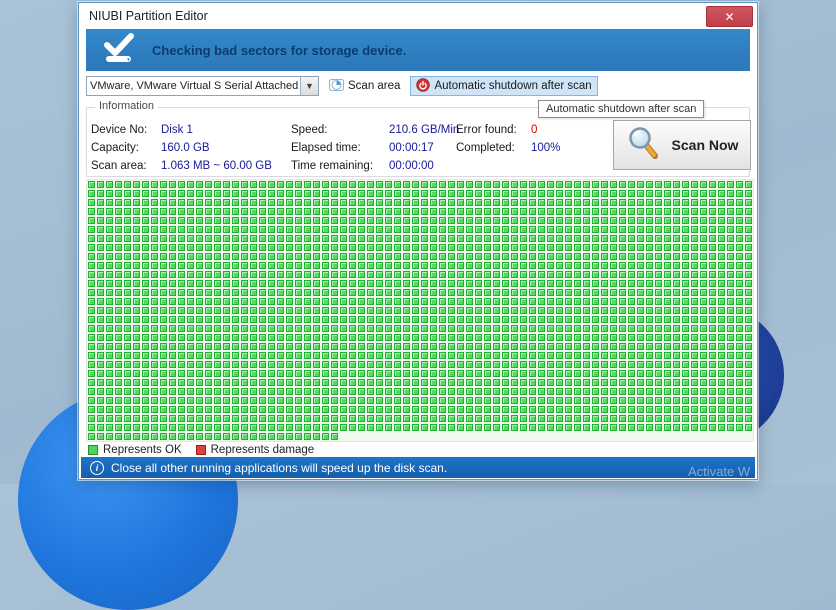  What do you see at coordinates (486, 130) in the screenshot?
I see `error-found-label: Error found:` at bounding box center [486, 130].